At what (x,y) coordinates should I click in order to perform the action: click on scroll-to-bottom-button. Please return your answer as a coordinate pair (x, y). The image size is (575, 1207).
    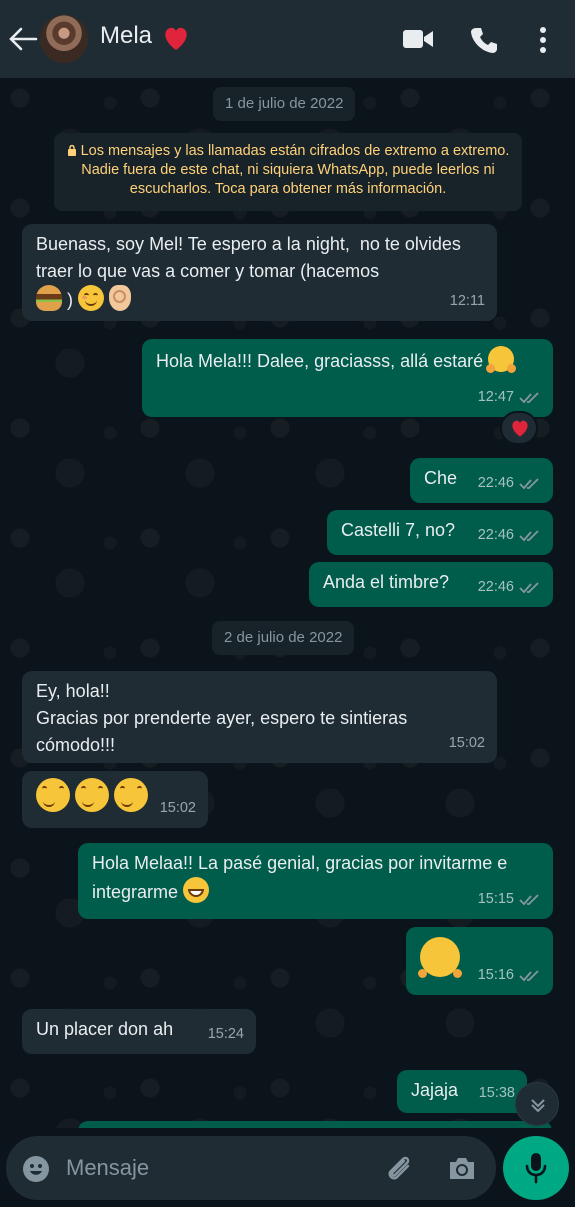
    Looking at the image, I should click on (537, 1104).